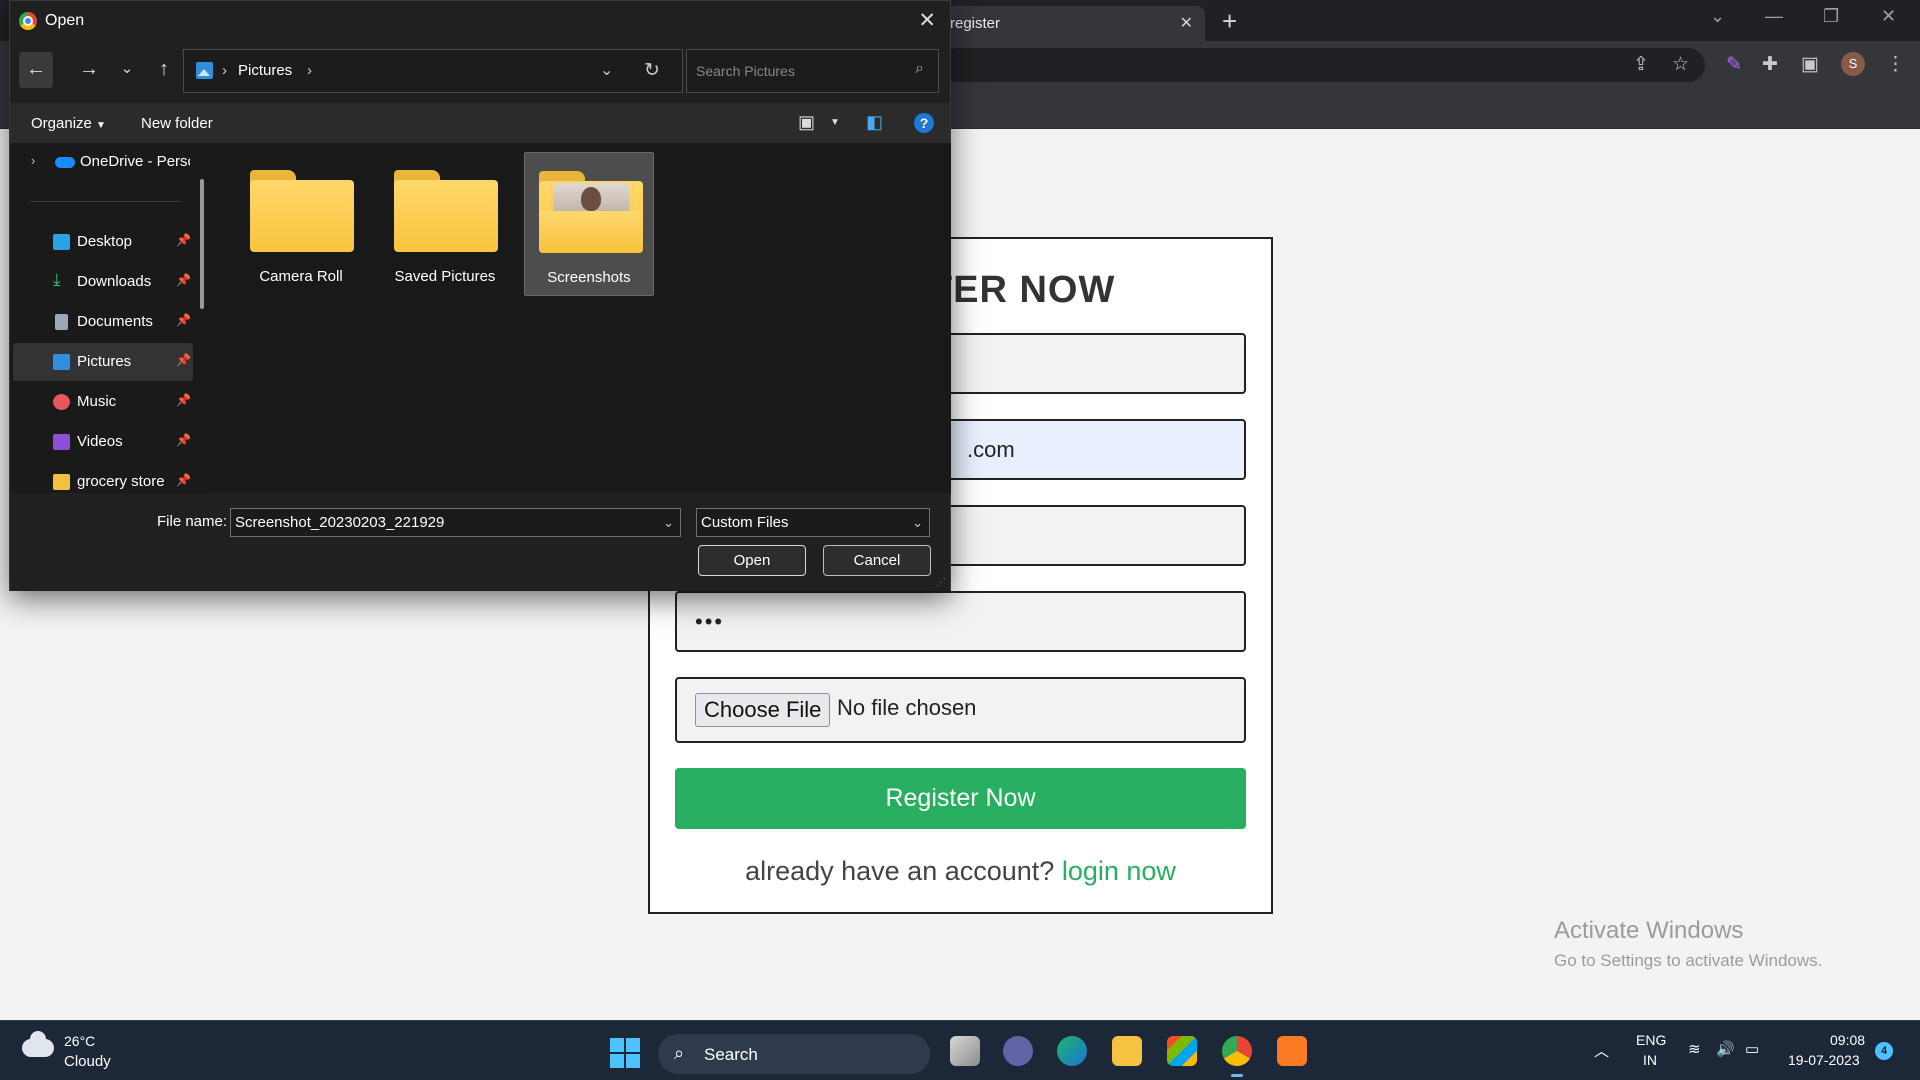 This screenshot has height=1080, width=1920. What do you see at coordinates (960, 798) in the screenshot?
I see `register-now-button: Register Now` at bounding box center [960, 798].